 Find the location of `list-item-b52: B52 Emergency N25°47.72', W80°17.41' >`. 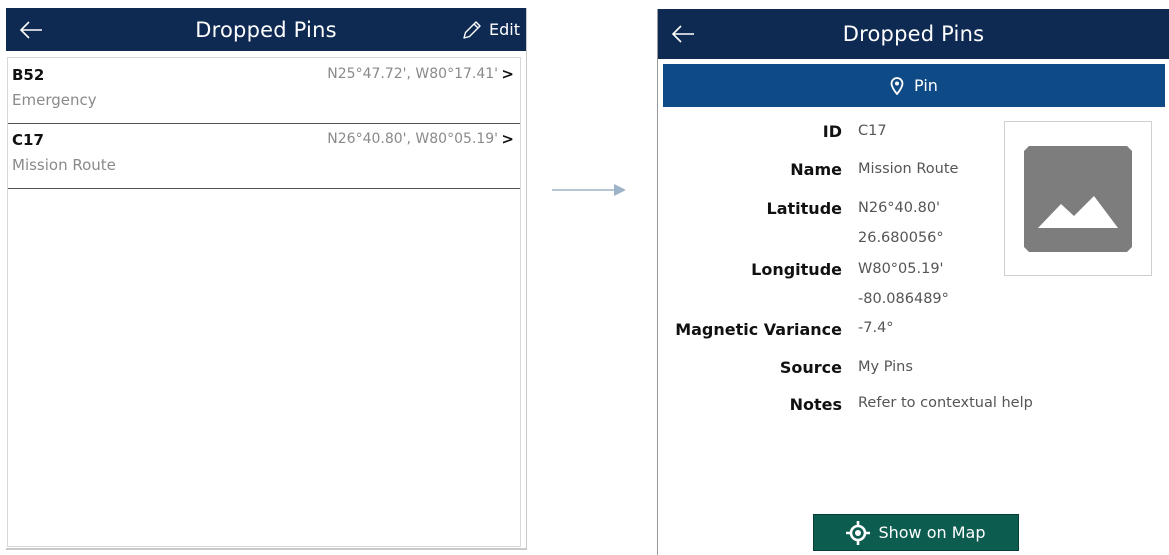

list-item-b52: B52 Emergency N25°47.72', W80°17.41' > is located at coordinates (264, 92).